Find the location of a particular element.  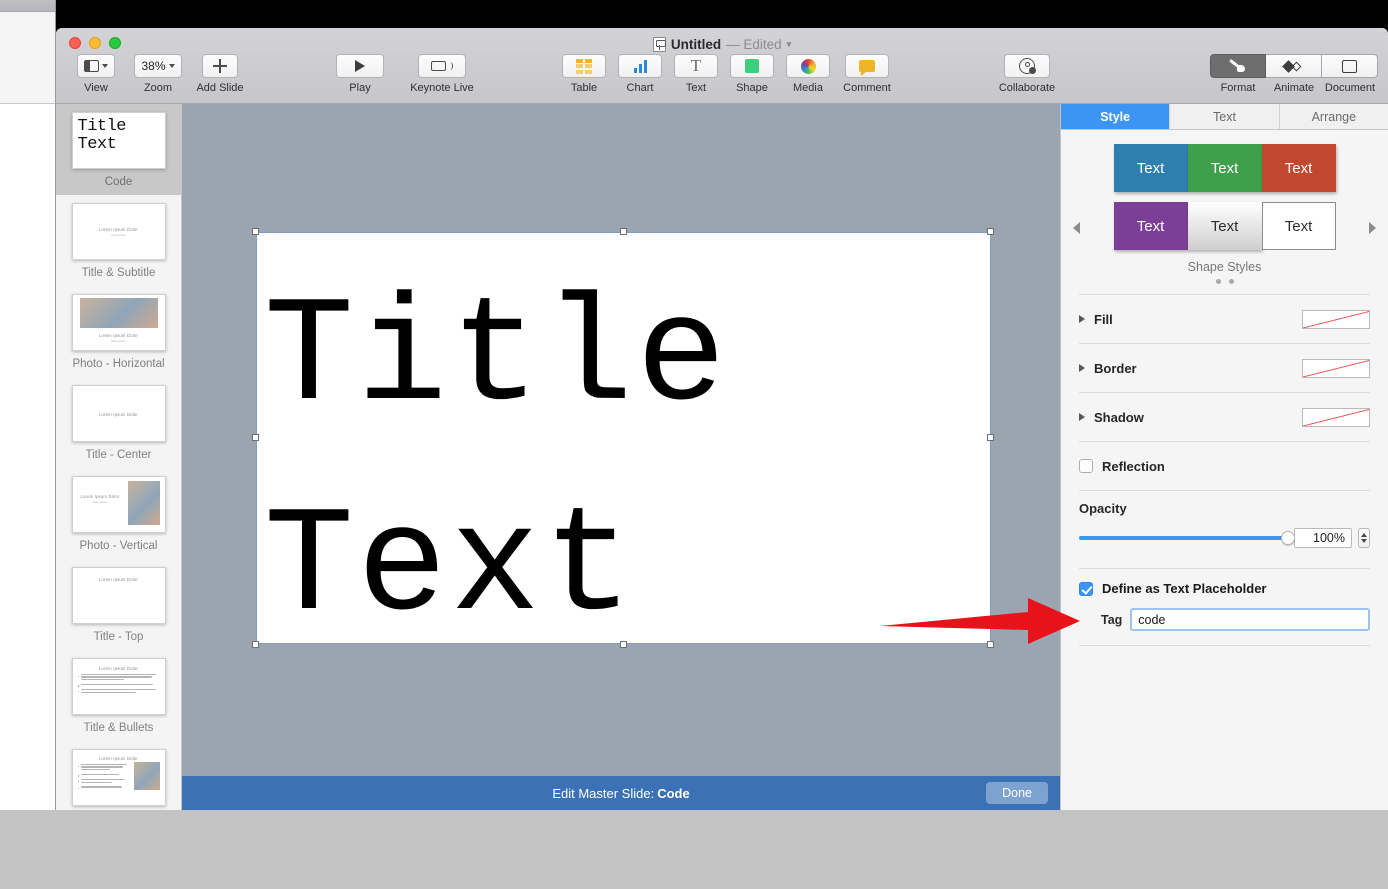

keynote-live-button is located at coordinates (442, 66).